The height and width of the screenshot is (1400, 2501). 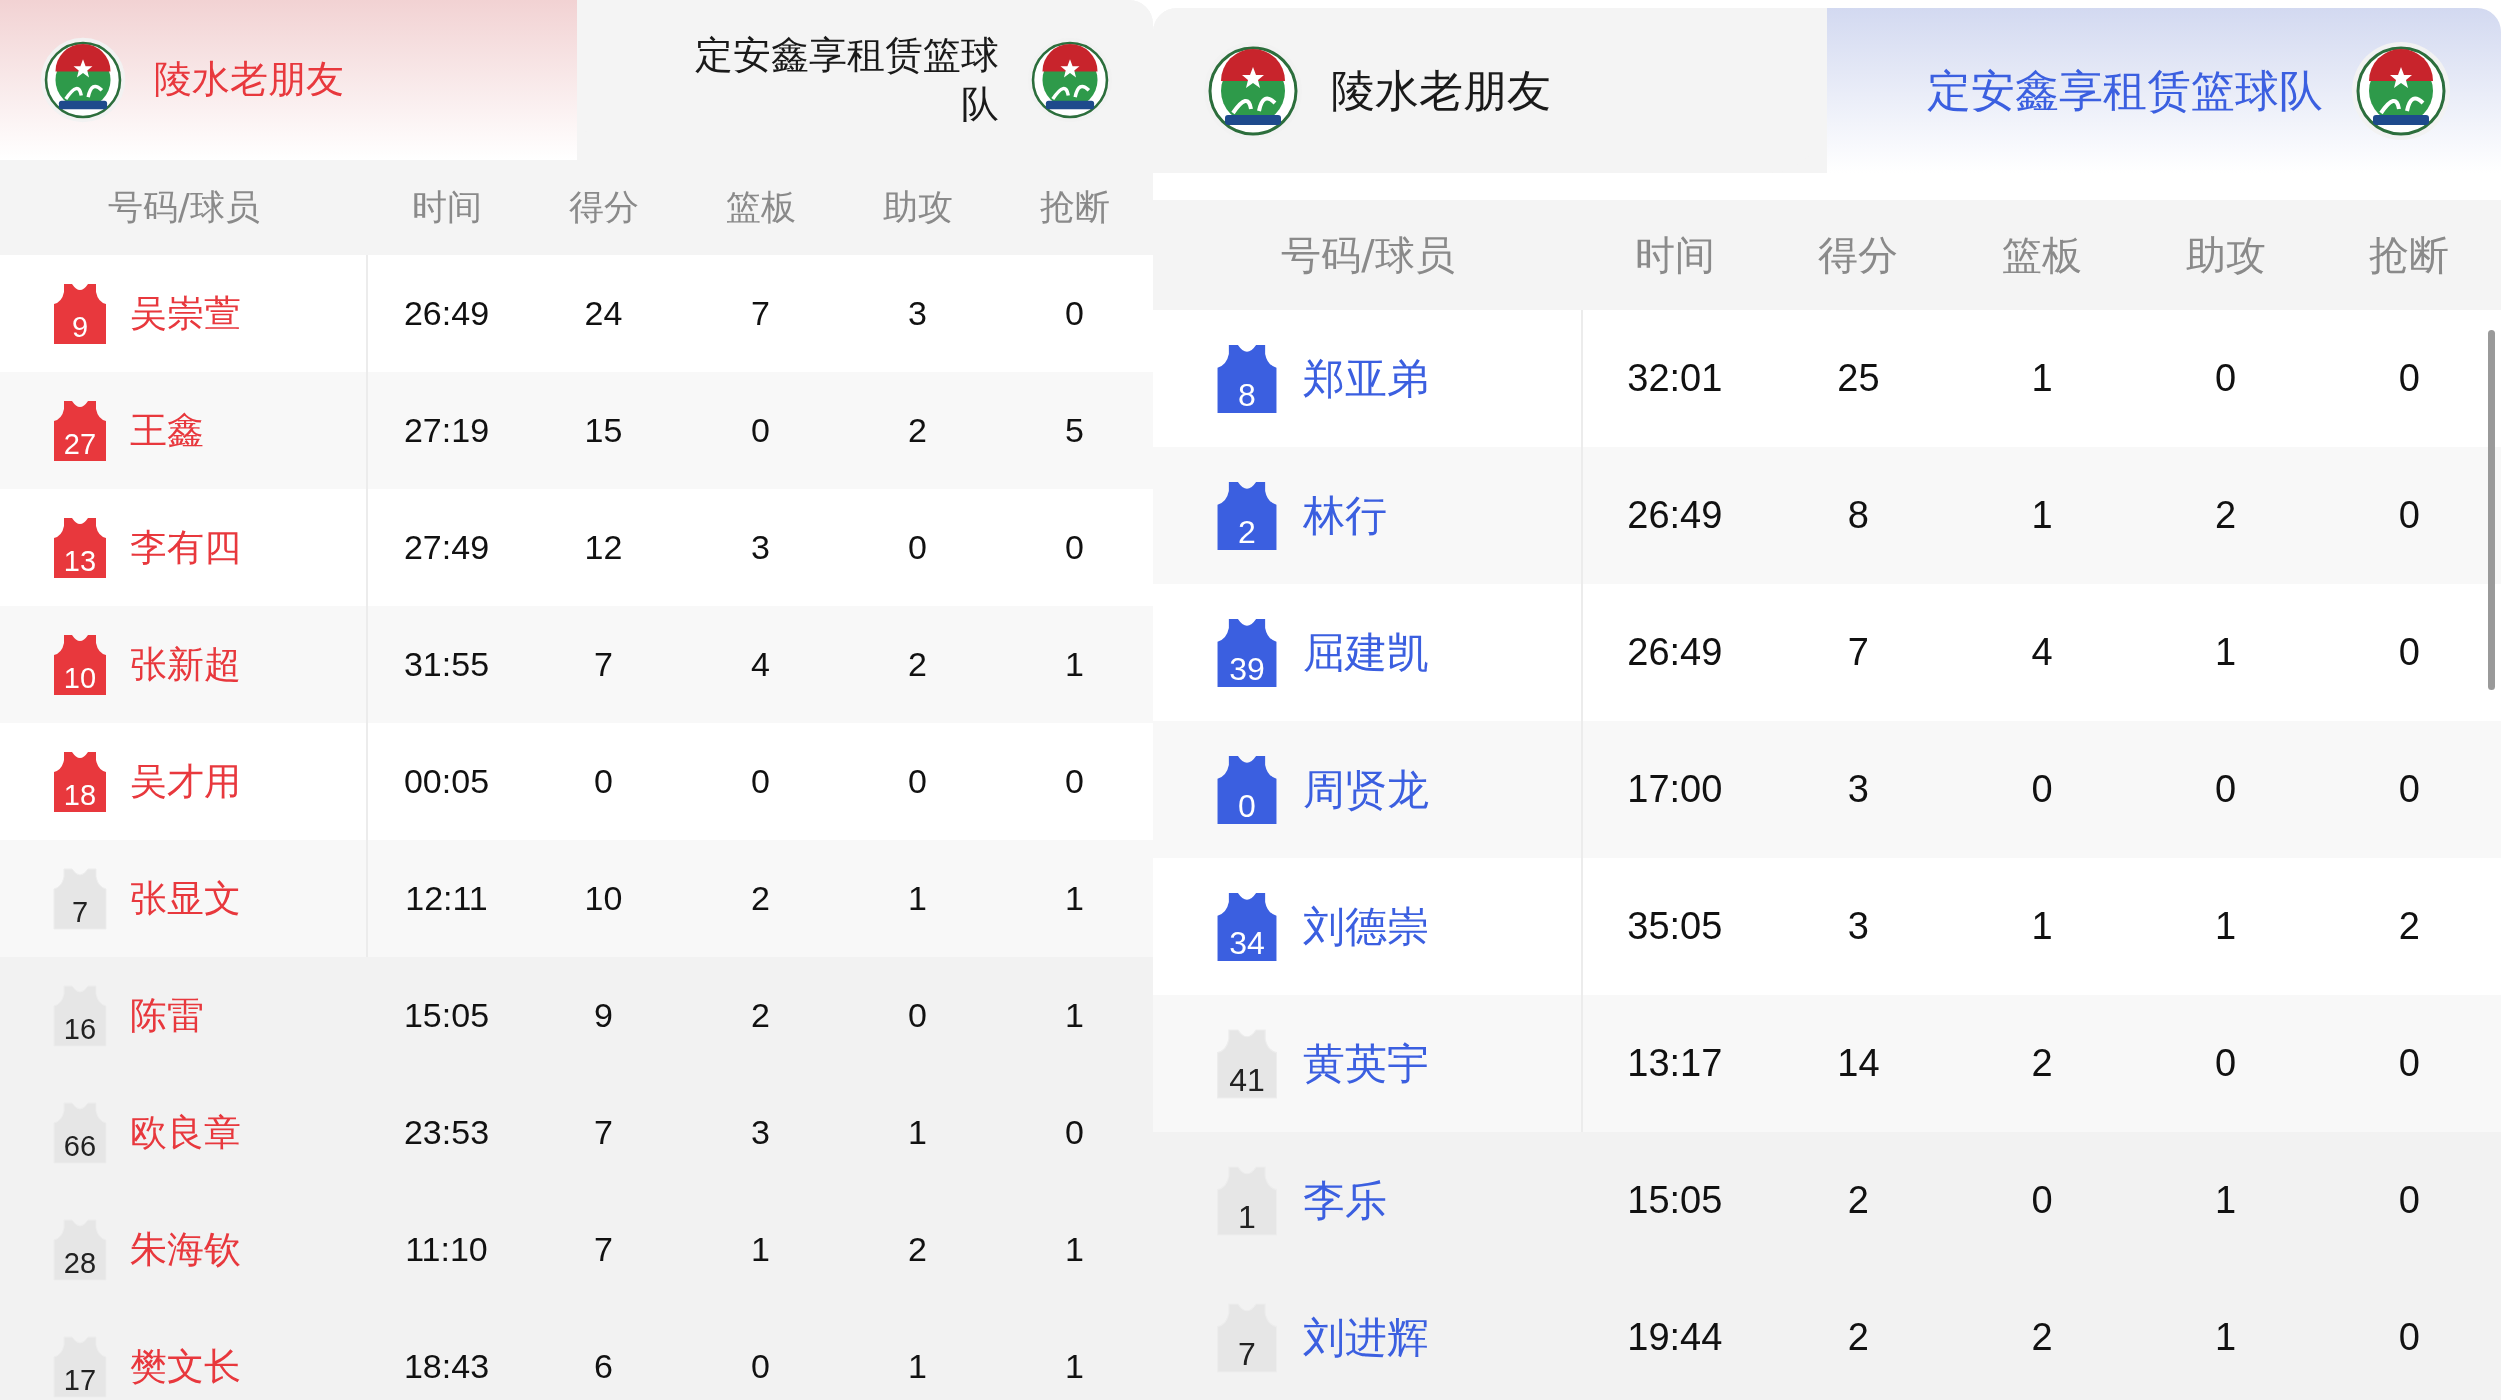 I want to click on player-name: 黄英宇, so click(x=1366, y=1063).